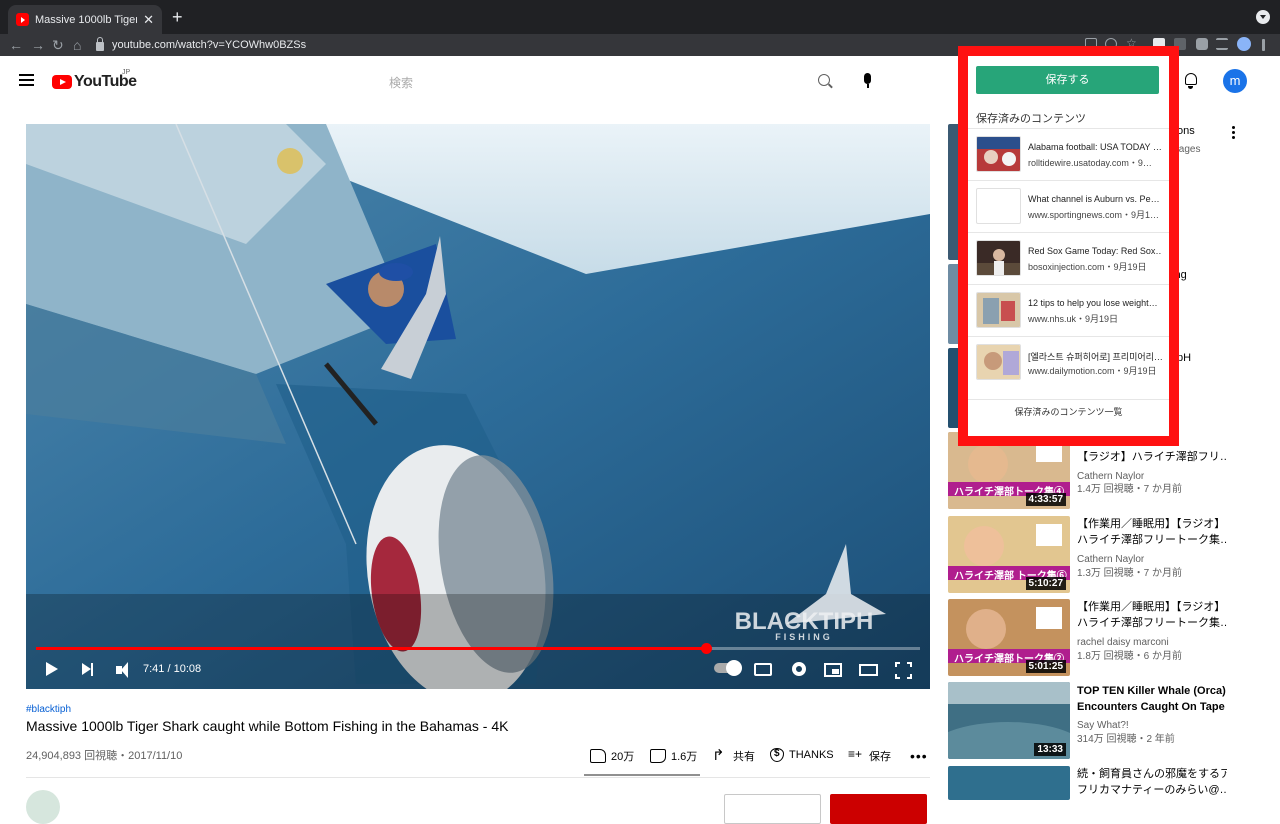 Image resolution: width=1280 pixels, height=824 pixels. I want to click on rec-thumbnail: ハライチ澤部 トーク集⑥ 5:10:27, so click(1009, 554).